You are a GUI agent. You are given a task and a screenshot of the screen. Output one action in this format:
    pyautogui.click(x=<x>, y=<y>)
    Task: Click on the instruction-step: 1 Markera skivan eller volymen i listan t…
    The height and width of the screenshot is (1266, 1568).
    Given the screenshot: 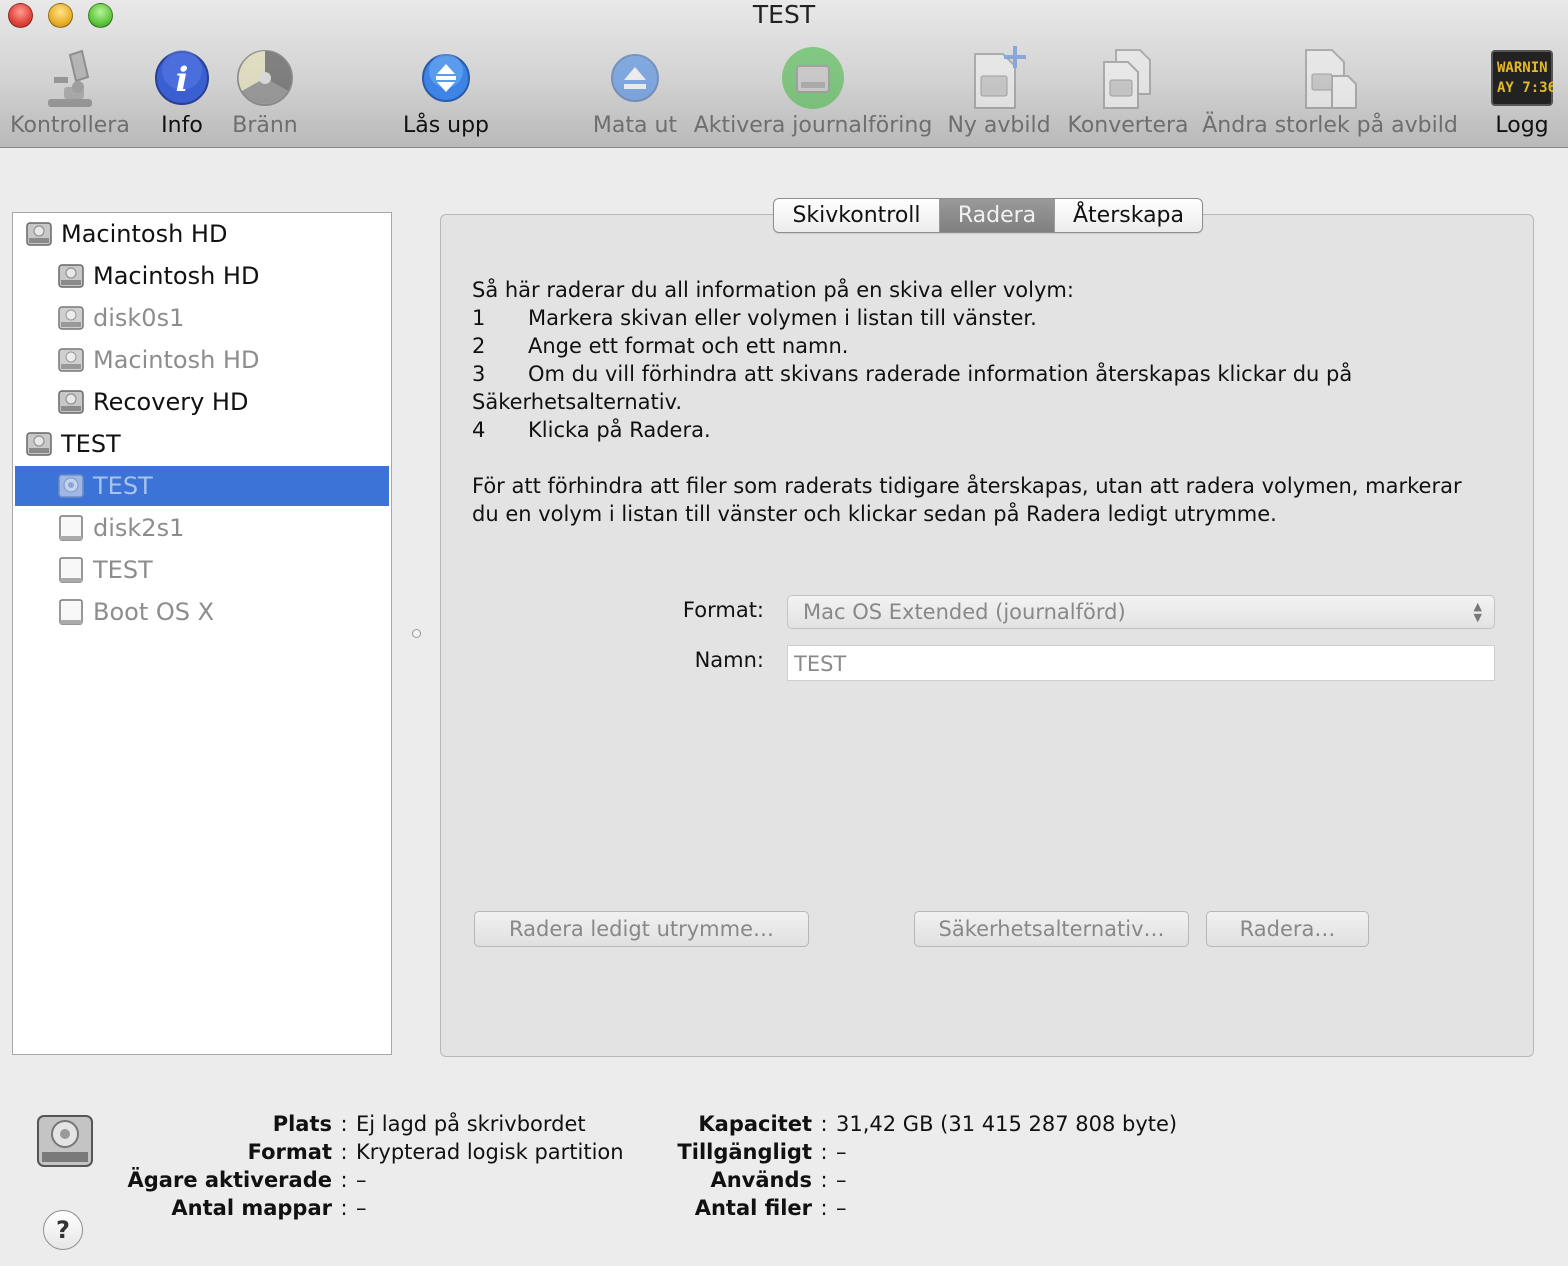 What is the action you would take?
    pyautogui.click(x=754, y=318)
    